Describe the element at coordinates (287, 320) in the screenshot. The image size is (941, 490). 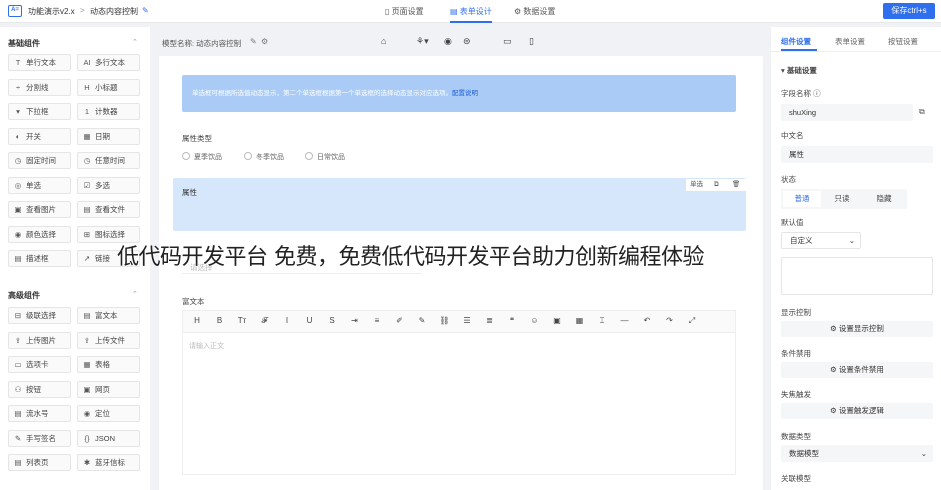
I see `editor-tool-4-icon: I` at that location.